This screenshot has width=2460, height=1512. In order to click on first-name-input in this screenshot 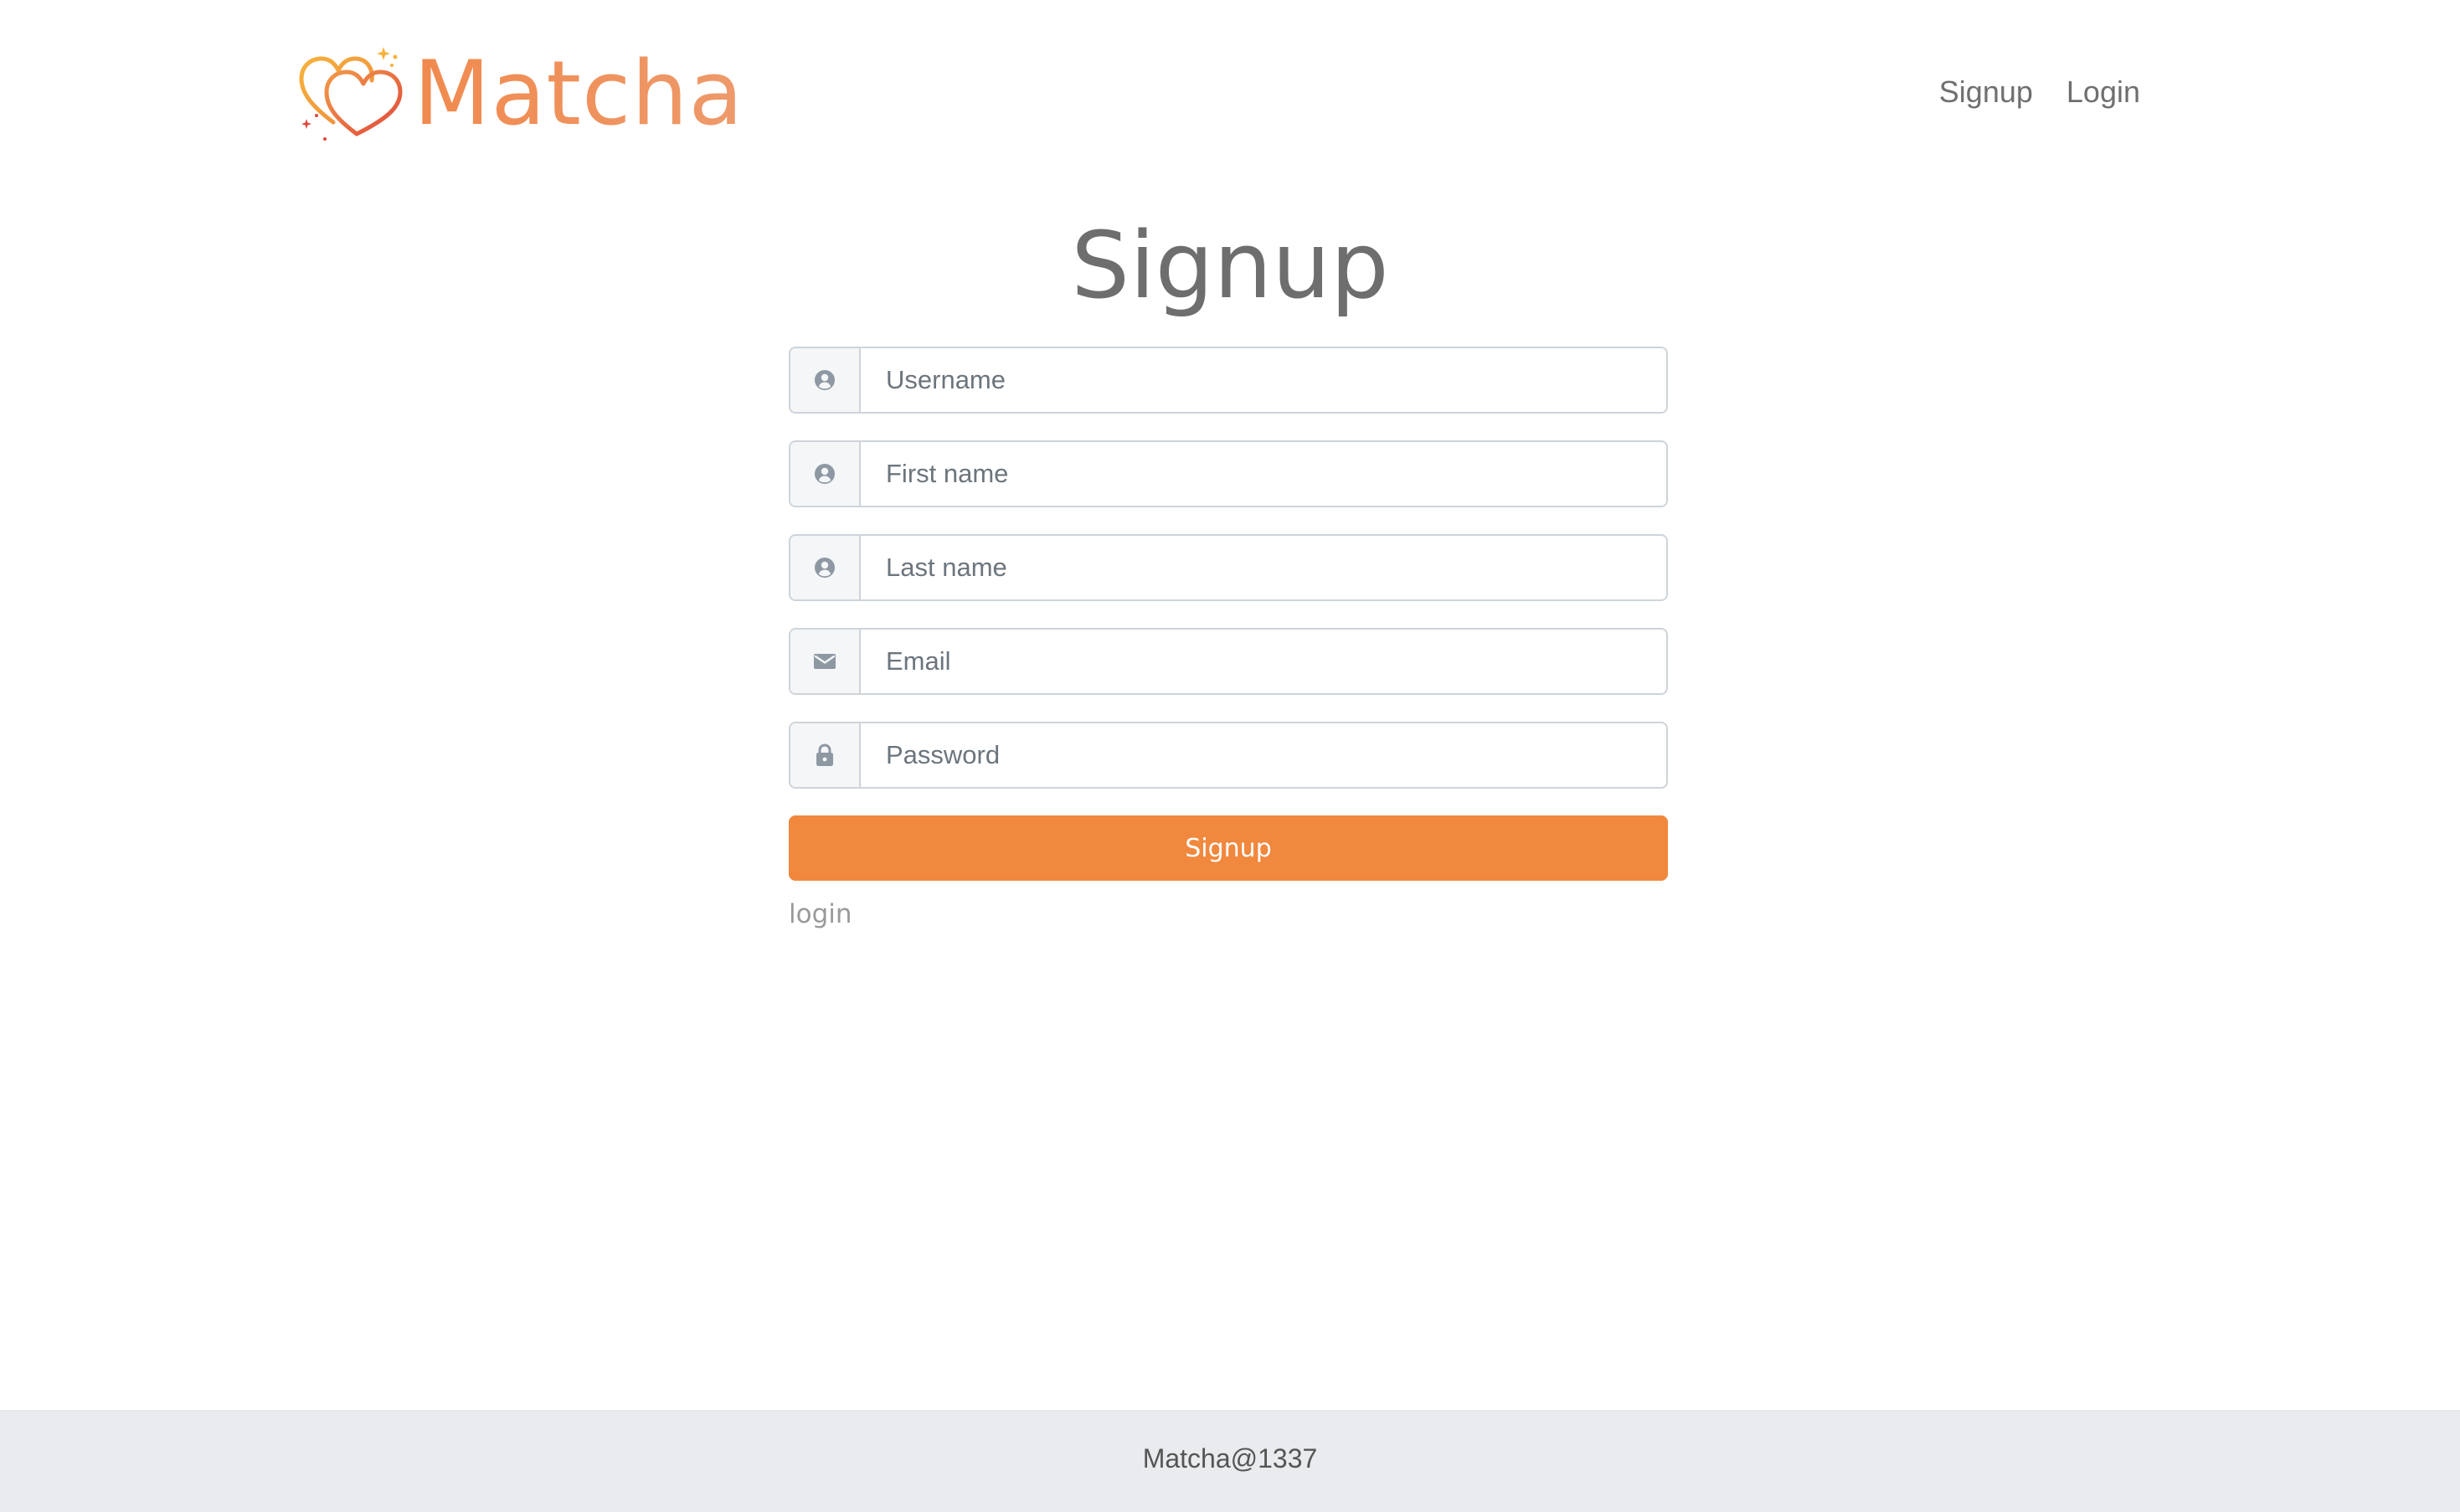, I will do `click(1263, 474)`.